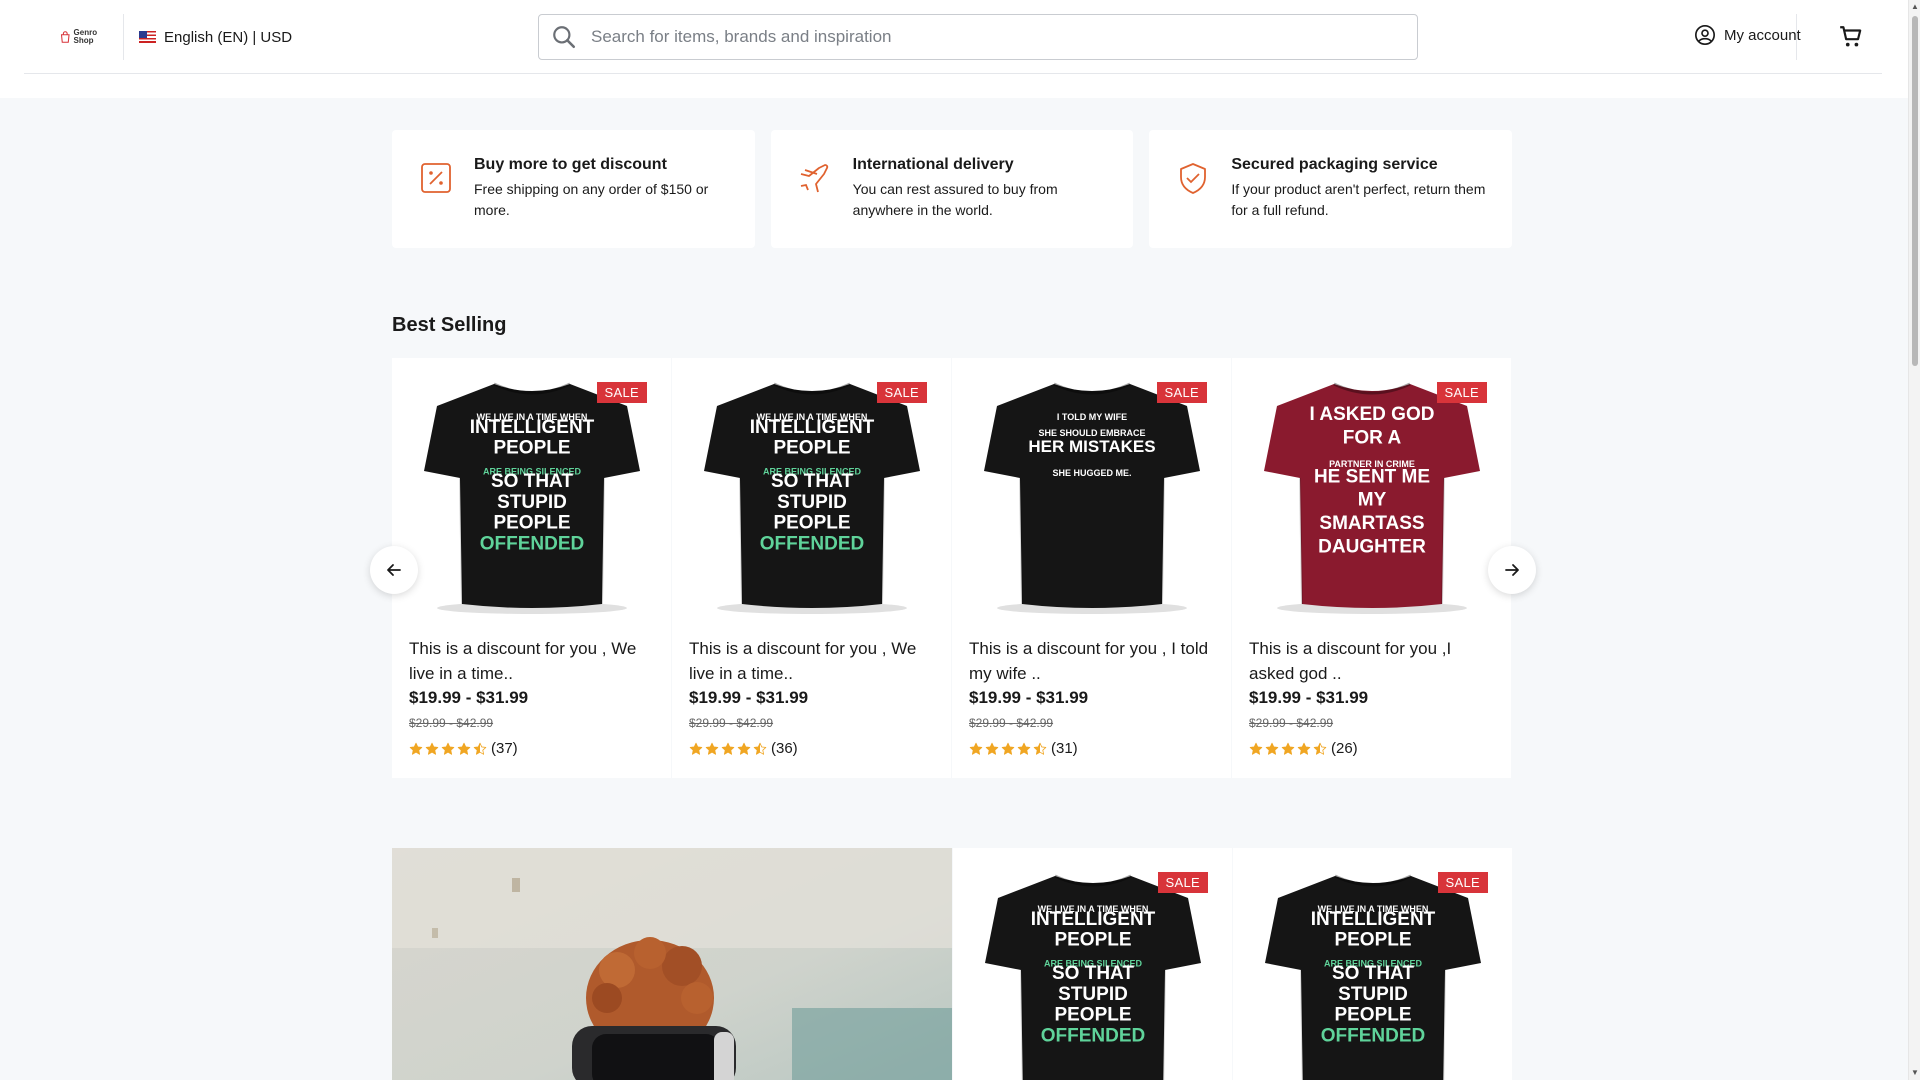 The width and height of the screenshot is (1920, 1080). I want to click on cart-icon, so click(1851, 37).